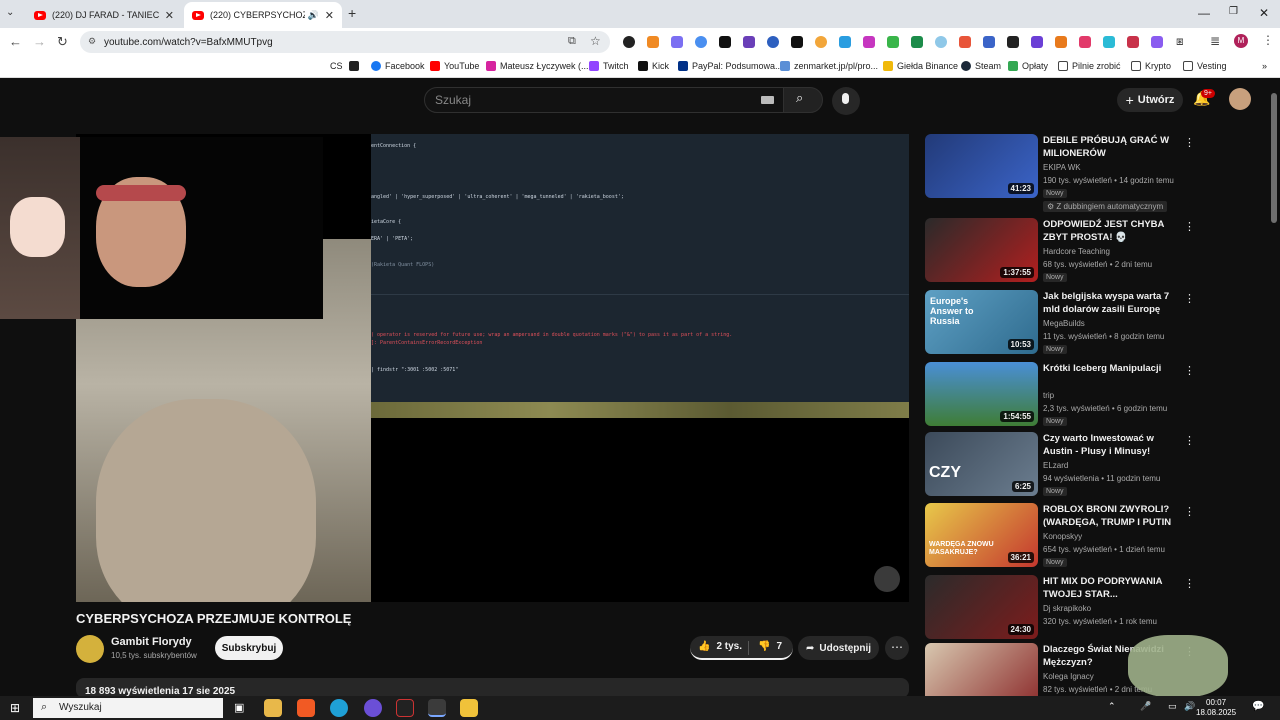 The height and width of the screenshot is (720, 1280). I want to click on recommendation-channel: MegaBuilds, so click(1064, 323).